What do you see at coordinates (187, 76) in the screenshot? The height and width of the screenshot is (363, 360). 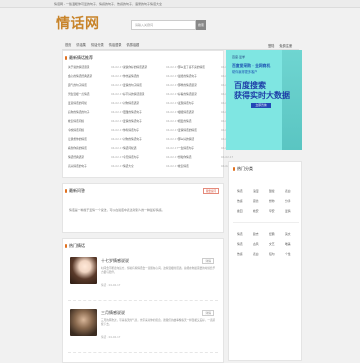 I see `latest-row-link: 最终的情话句子` at bounding box center [187, 76].